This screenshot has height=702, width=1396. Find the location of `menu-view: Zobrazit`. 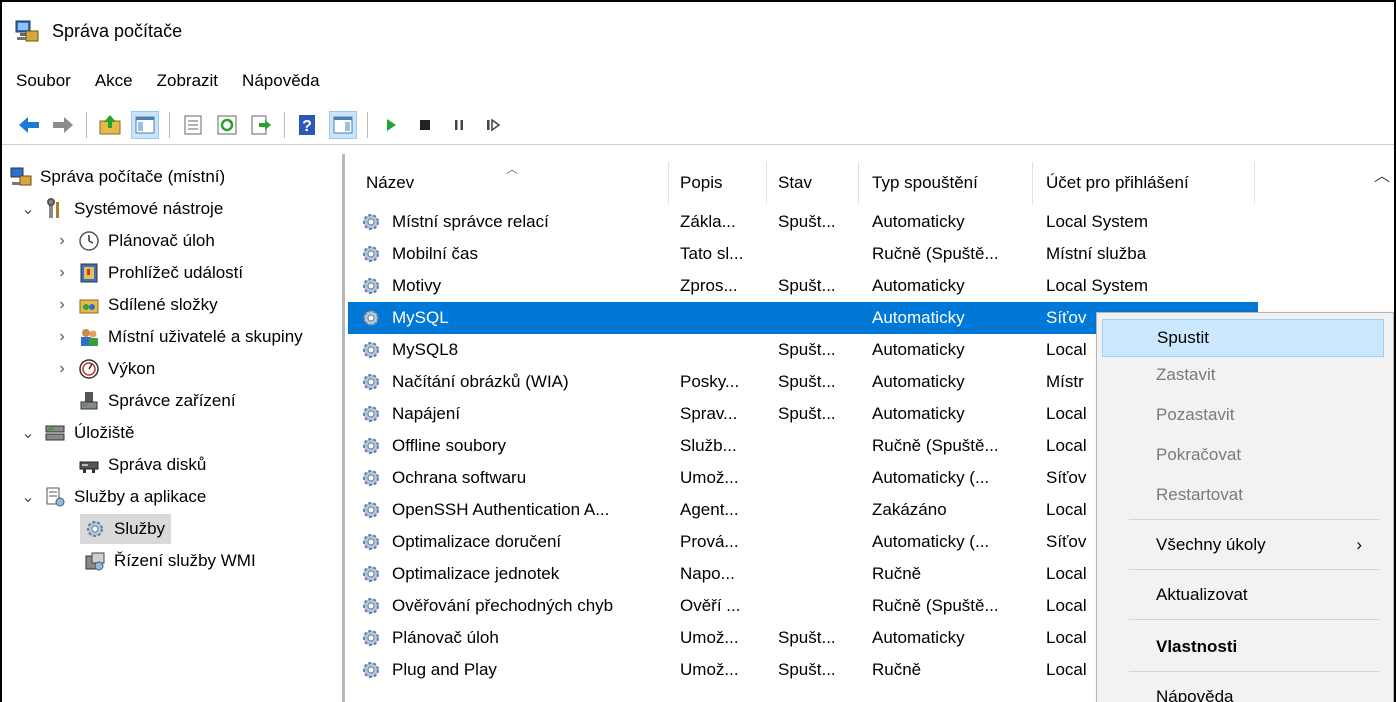

menu-view: Zobrazit is located at coordinates (187, 81).